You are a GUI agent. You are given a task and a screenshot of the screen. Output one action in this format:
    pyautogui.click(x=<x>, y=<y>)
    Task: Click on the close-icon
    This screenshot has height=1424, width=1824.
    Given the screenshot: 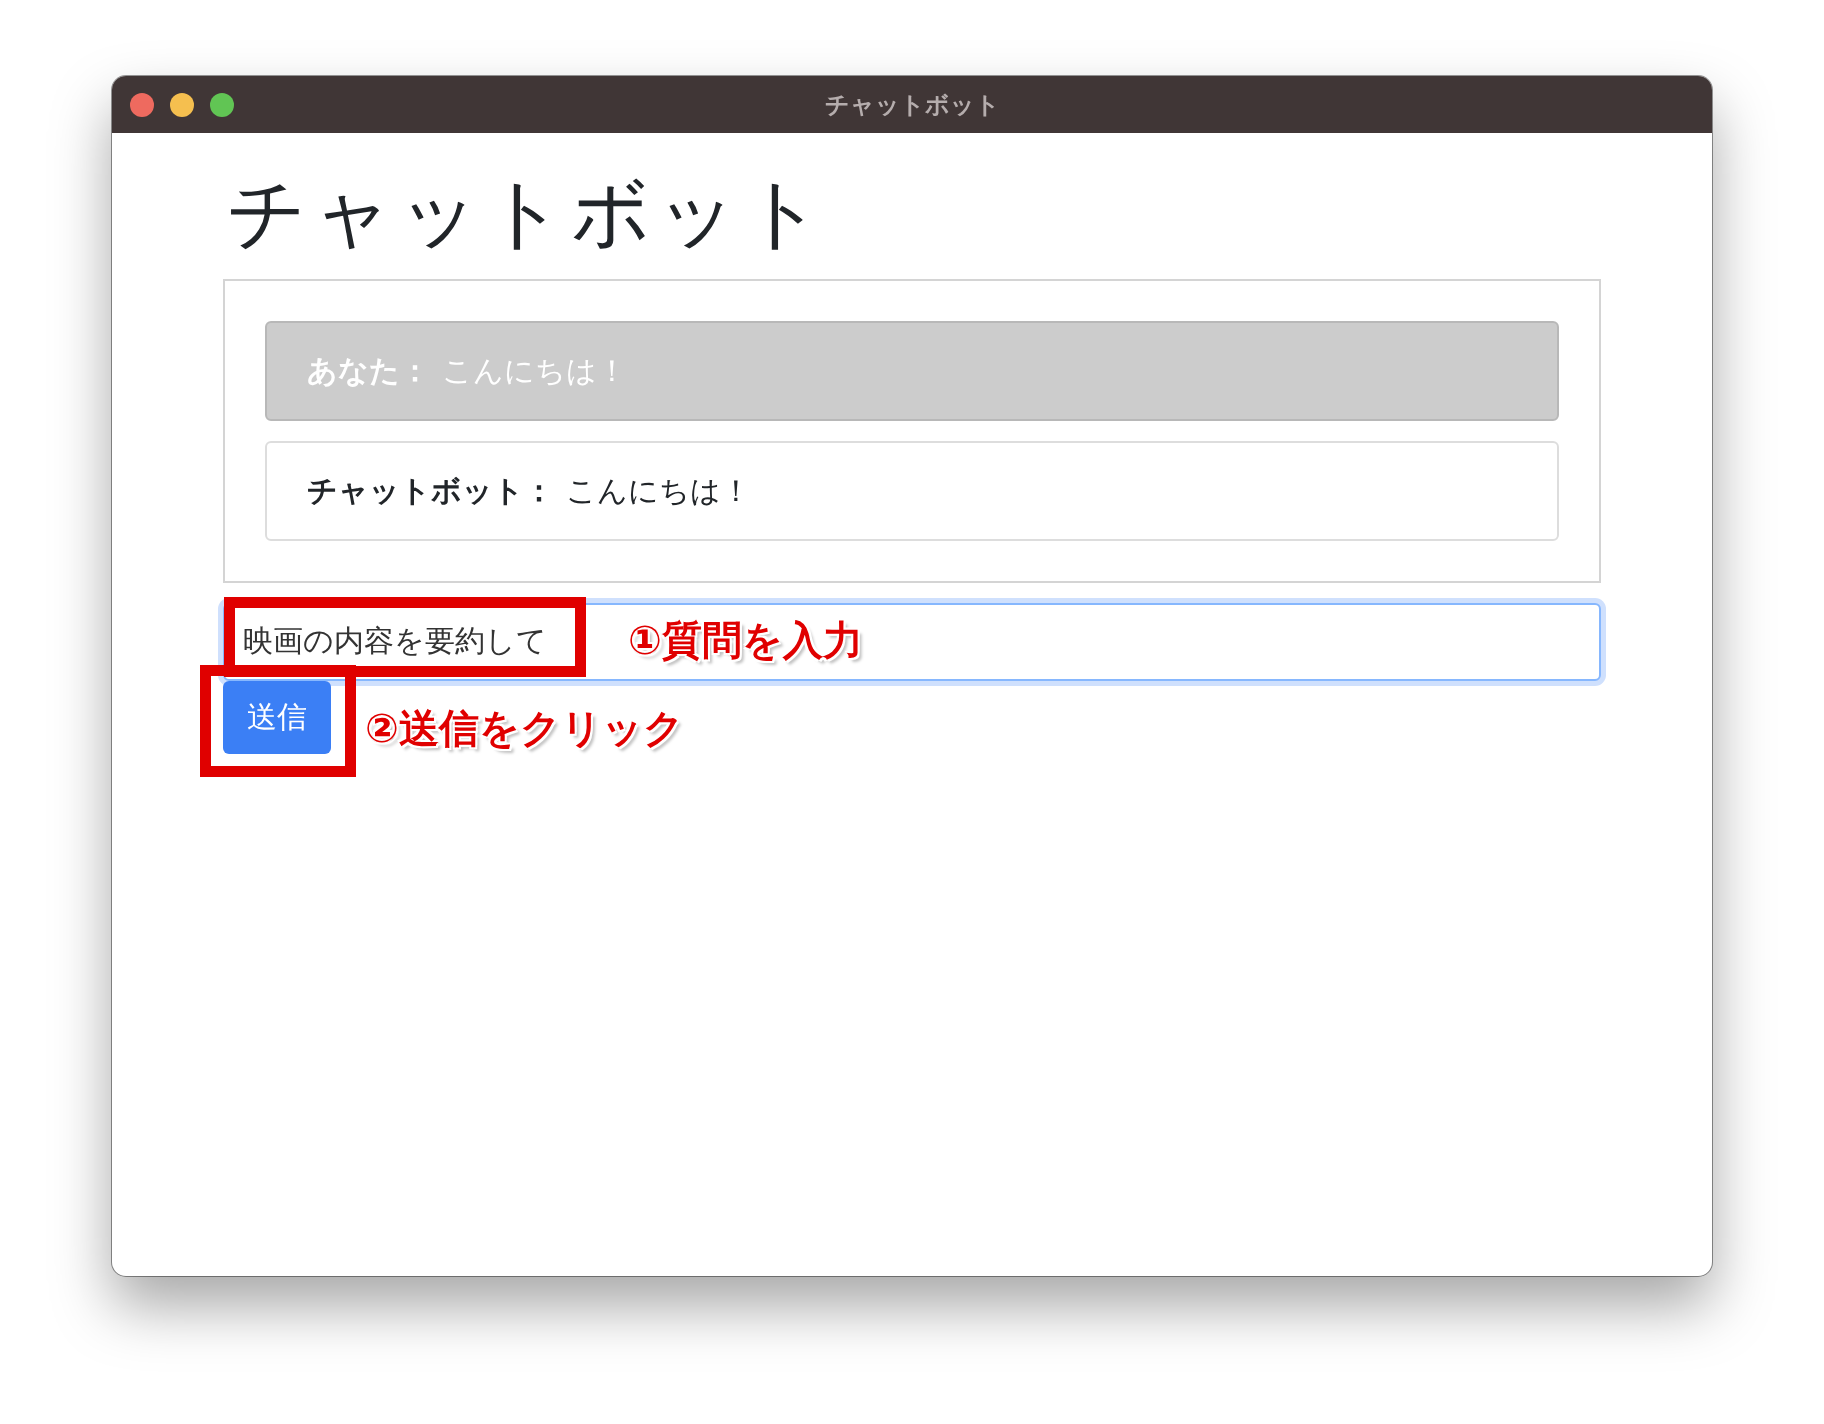 What is the action you would take?
    pyautogui.click(x=142, y=104)
    